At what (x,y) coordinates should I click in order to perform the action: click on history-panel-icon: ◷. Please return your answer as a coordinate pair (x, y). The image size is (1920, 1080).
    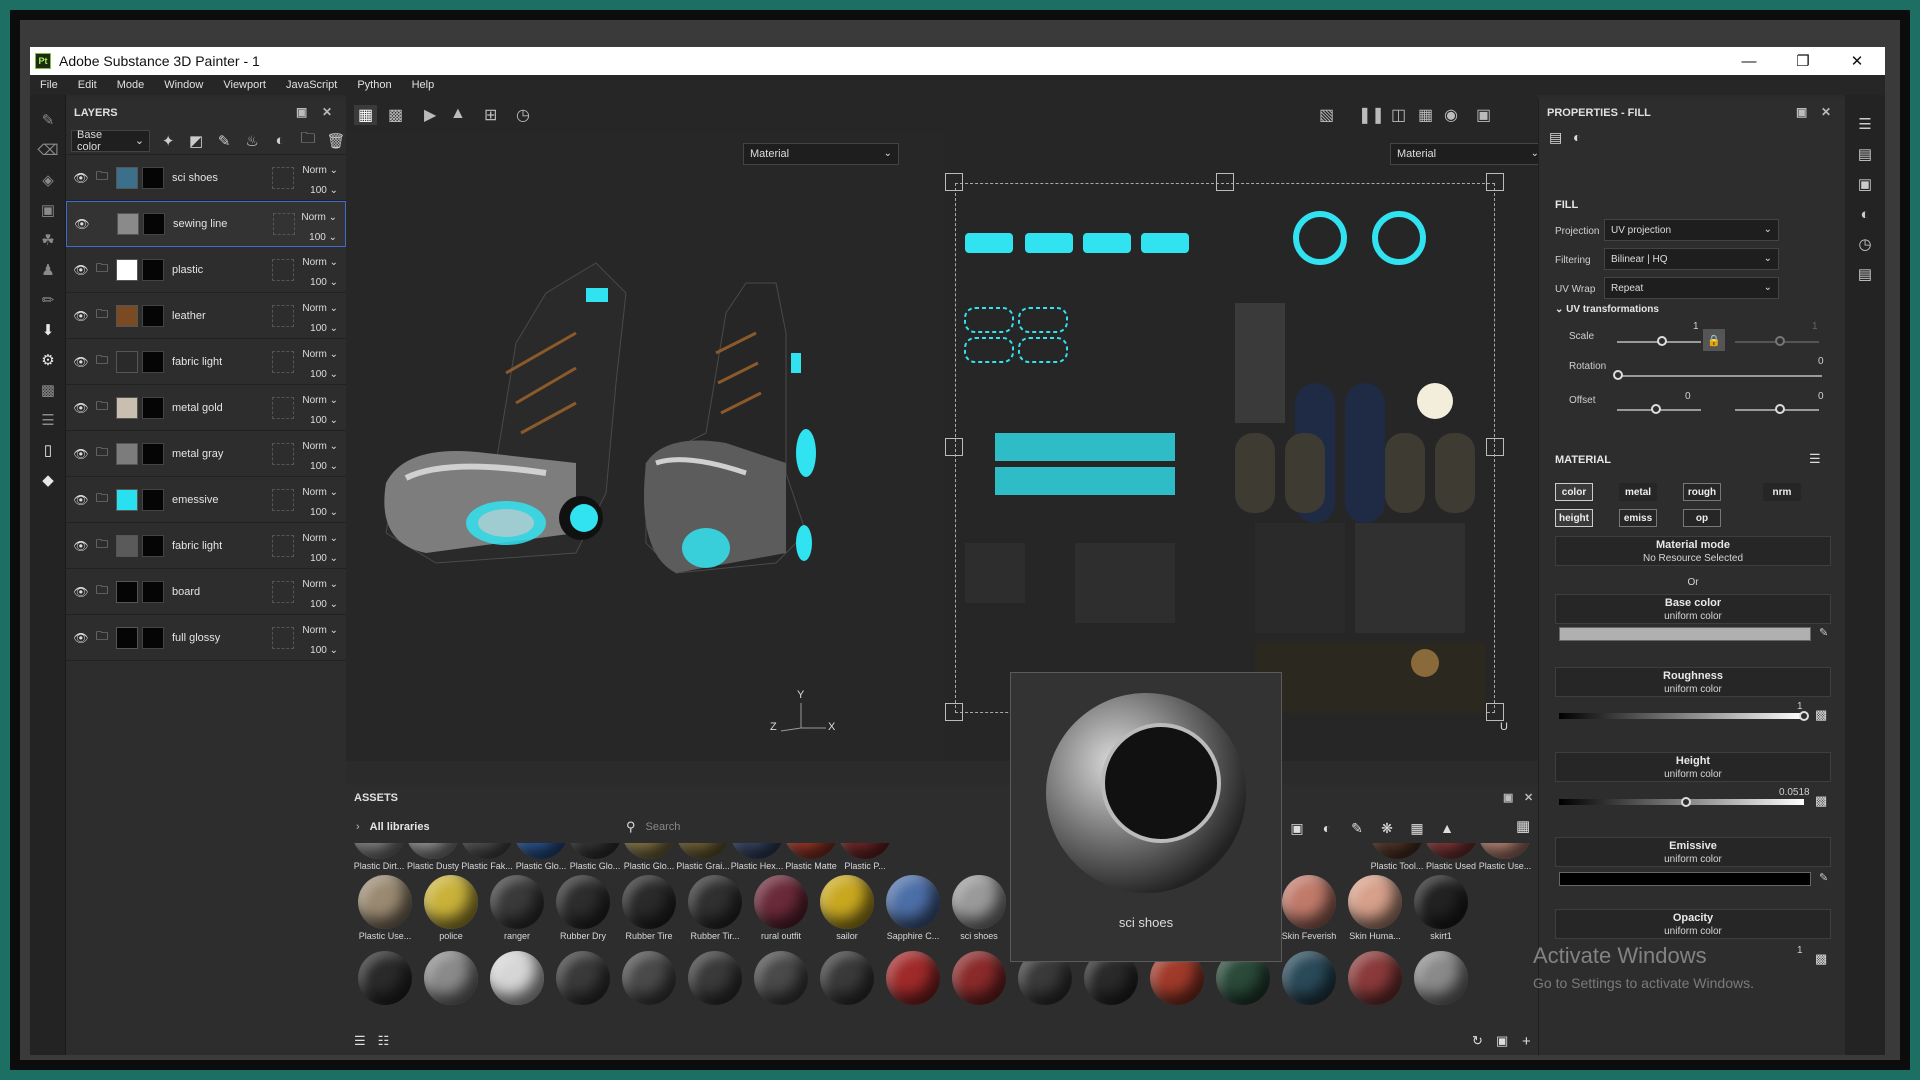
    Looking at the image, I should click on (1865, 244).